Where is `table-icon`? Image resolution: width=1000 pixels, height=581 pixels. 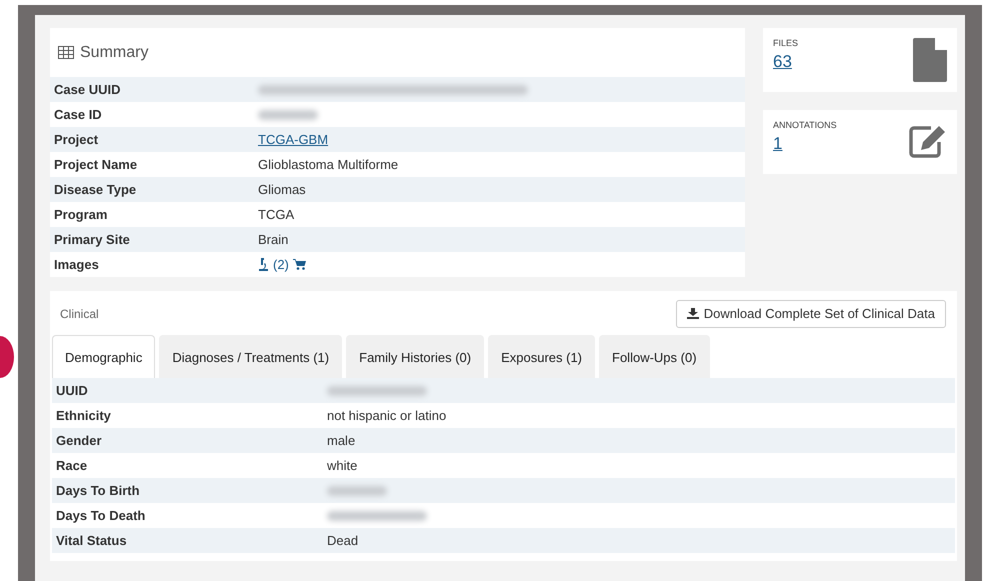 table-icon is located at coordinates (66, 52).